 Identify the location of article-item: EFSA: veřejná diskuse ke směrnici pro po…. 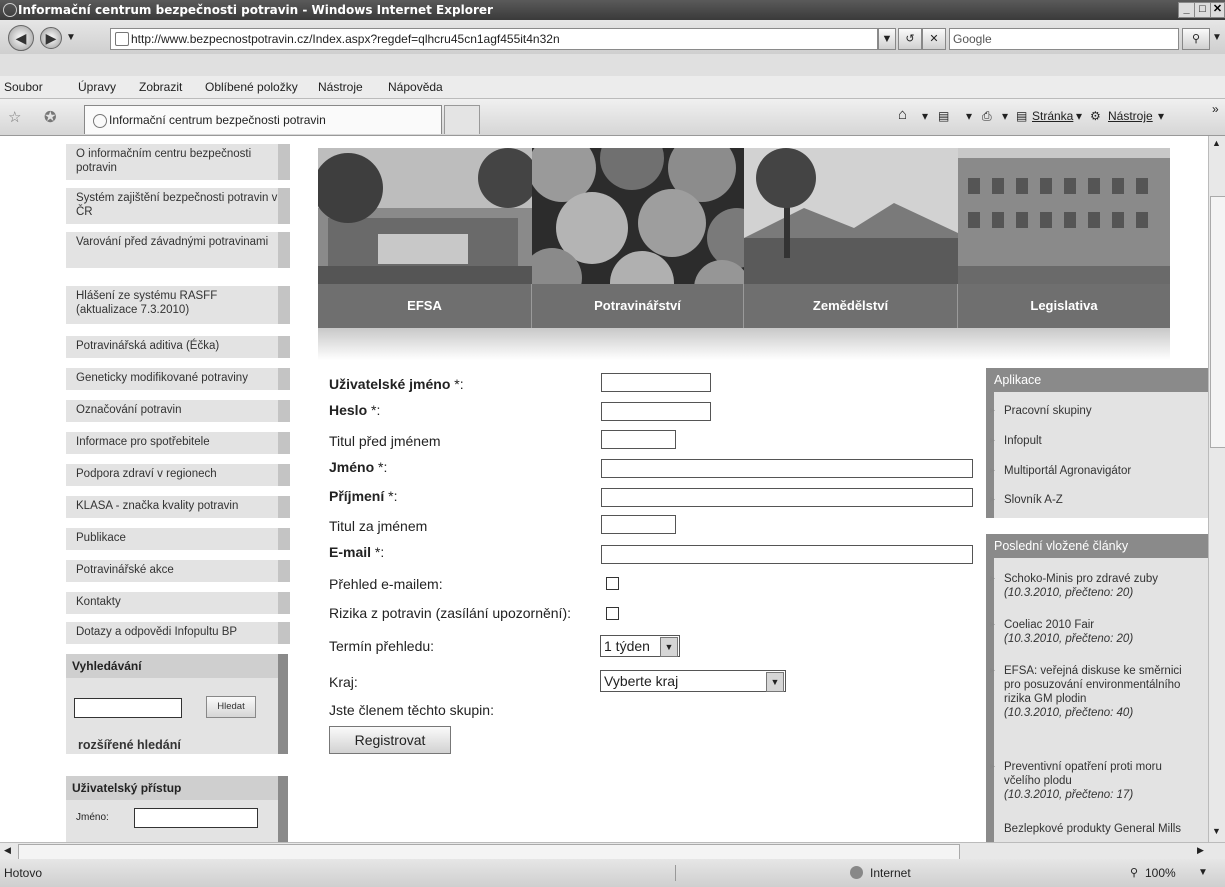
(1087, 692).